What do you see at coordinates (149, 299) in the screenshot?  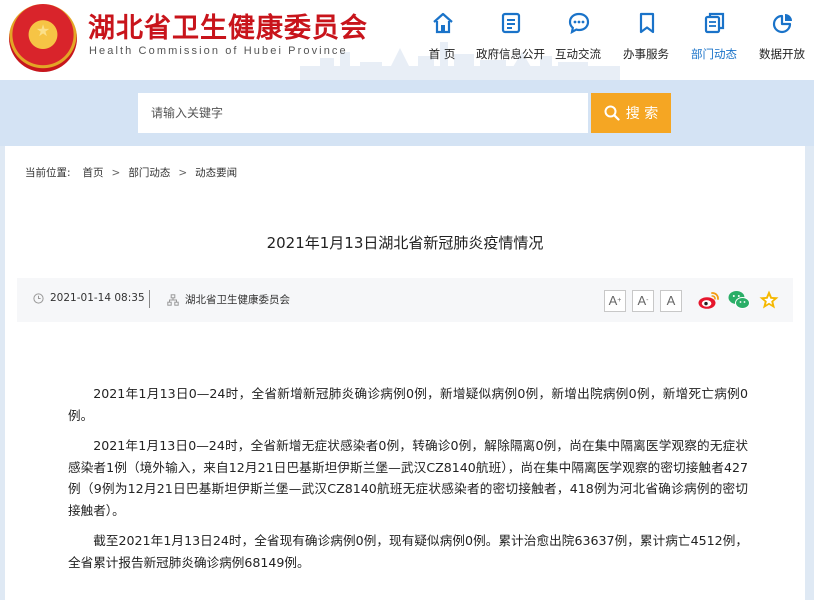 I see `meta-divider` at bounding box center [149, 299].